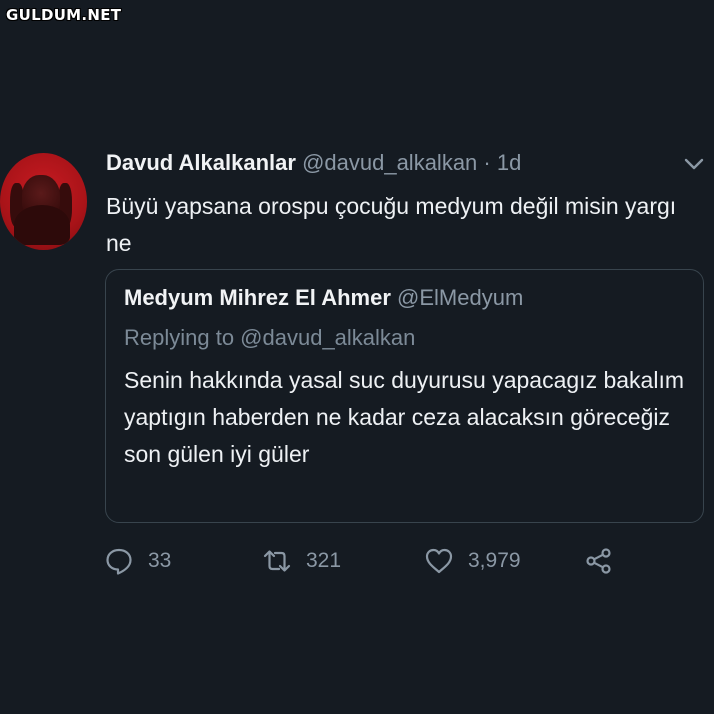  Describe the element at coordinates (324, 560) in the screenshot. I see `retweet-count: 321` at that location.